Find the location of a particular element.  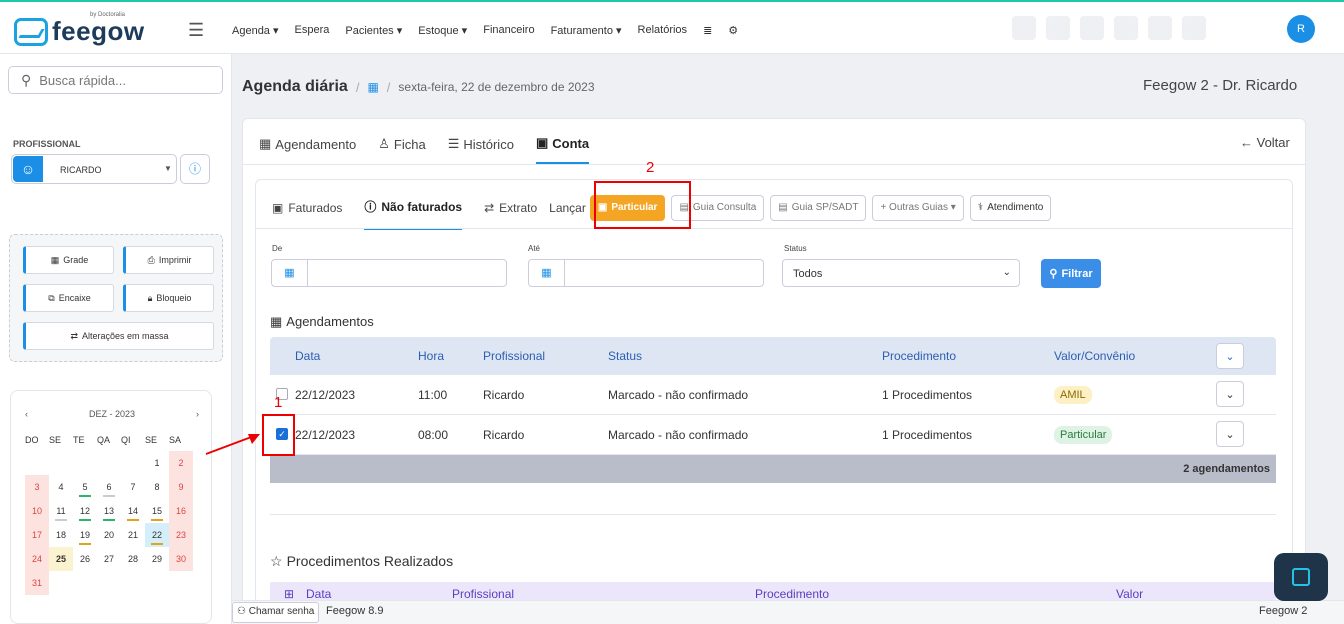

nav-relatorios: Relatórios is located at coordinates (663, 30).